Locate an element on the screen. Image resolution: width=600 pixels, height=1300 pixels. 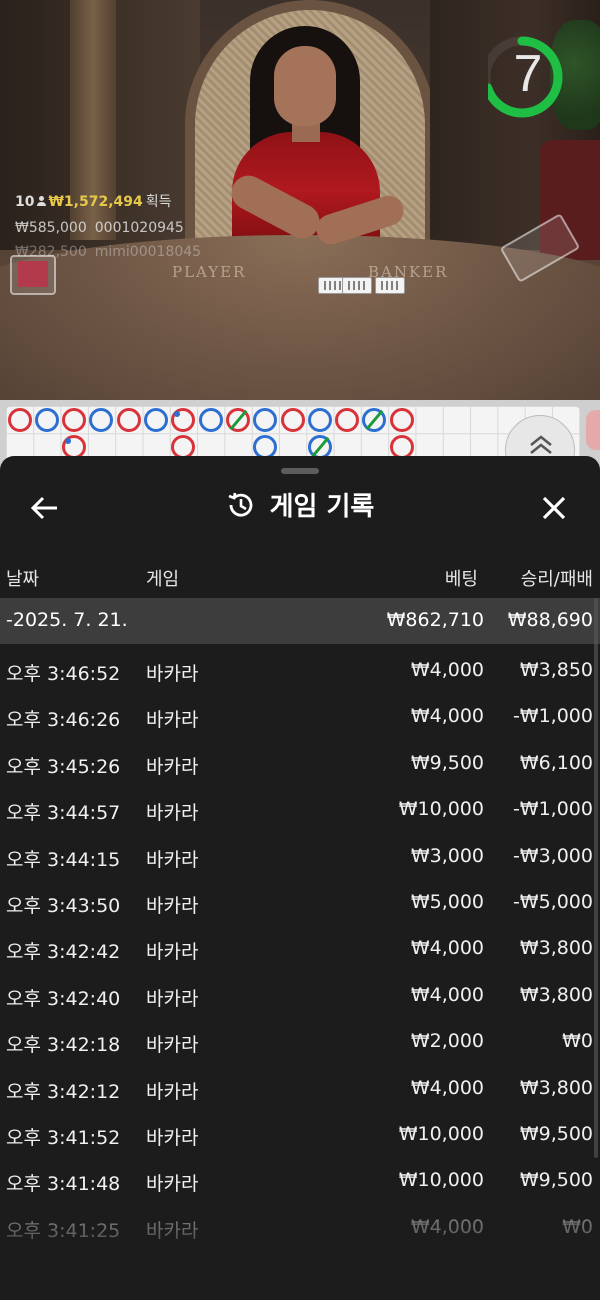
row-time: 오후 3:41:48 is located at coordinates (63, 1184).